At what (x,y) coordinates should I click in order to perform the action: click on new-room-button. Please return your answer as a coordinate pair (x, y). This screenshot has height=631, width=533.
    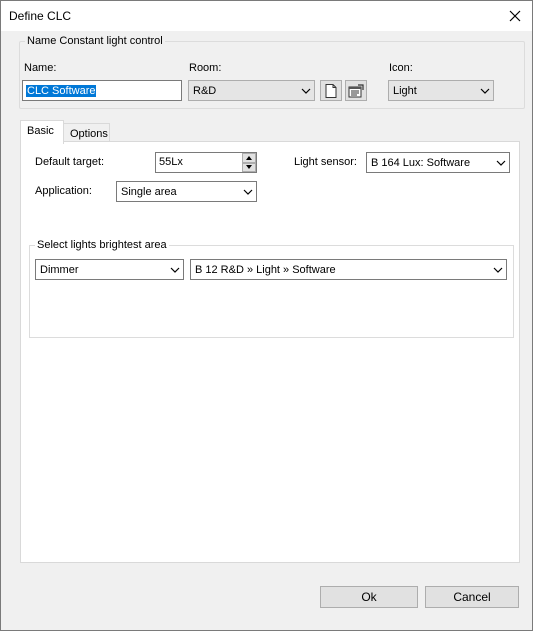
    Looking at the image, I should click on (331, 90).